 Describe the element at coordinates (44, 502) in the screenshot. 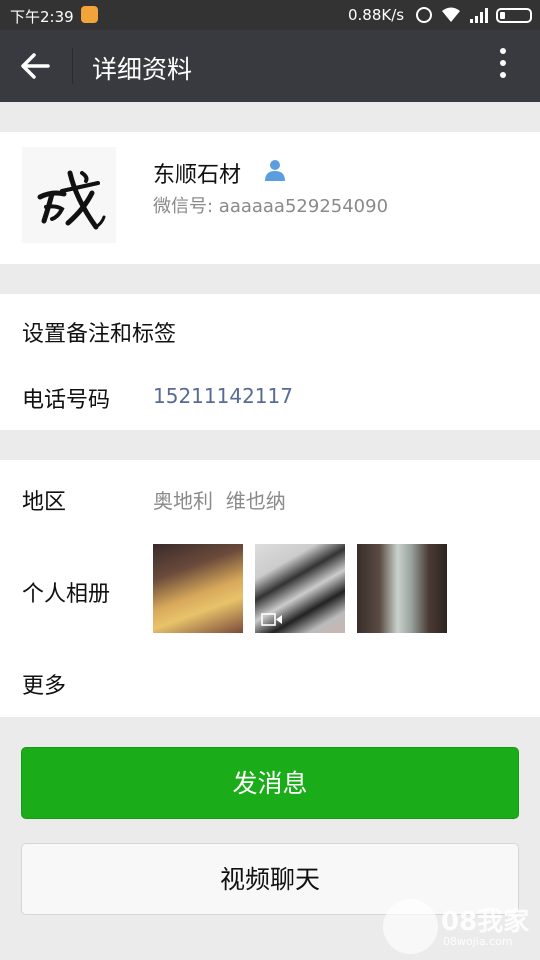

I see `region-label: 地区` at that location.